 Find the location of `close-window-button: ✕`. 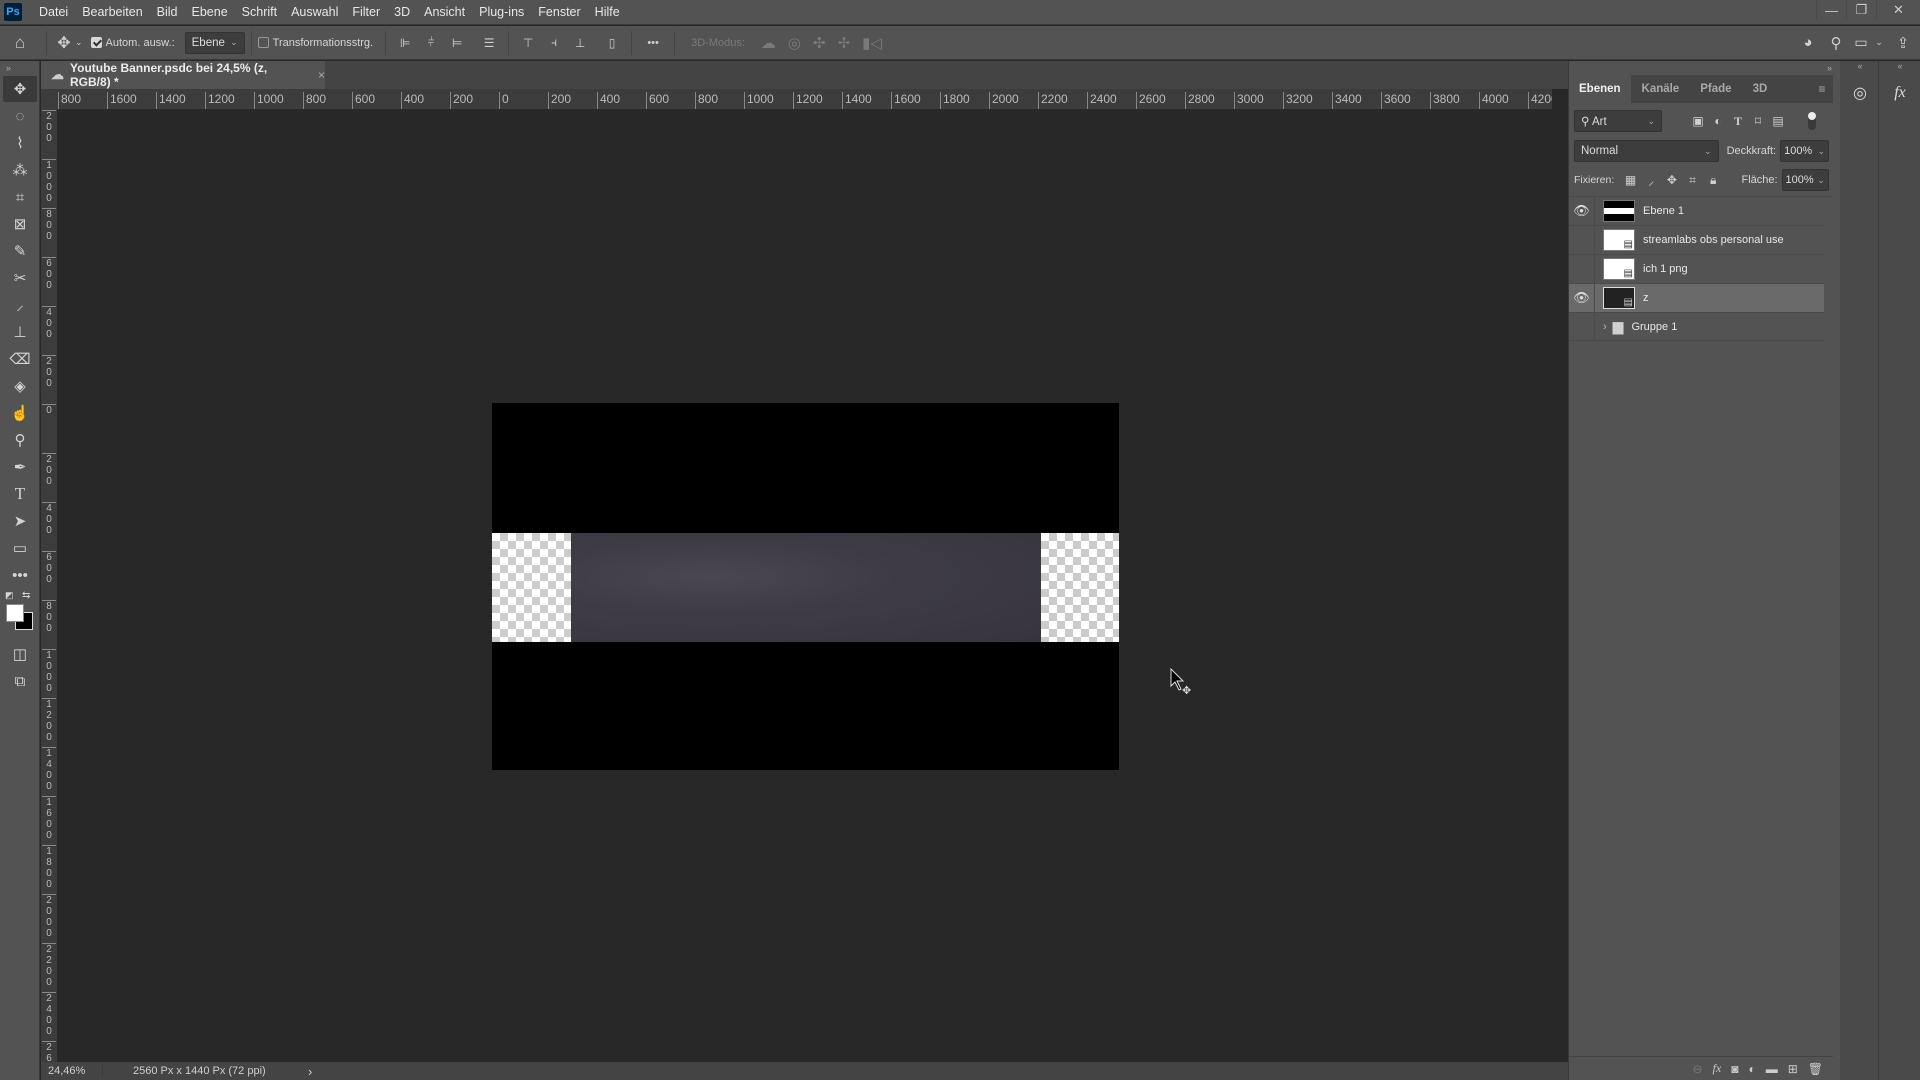

close-window-button: ✕ is located at coordinates (1898, 10).